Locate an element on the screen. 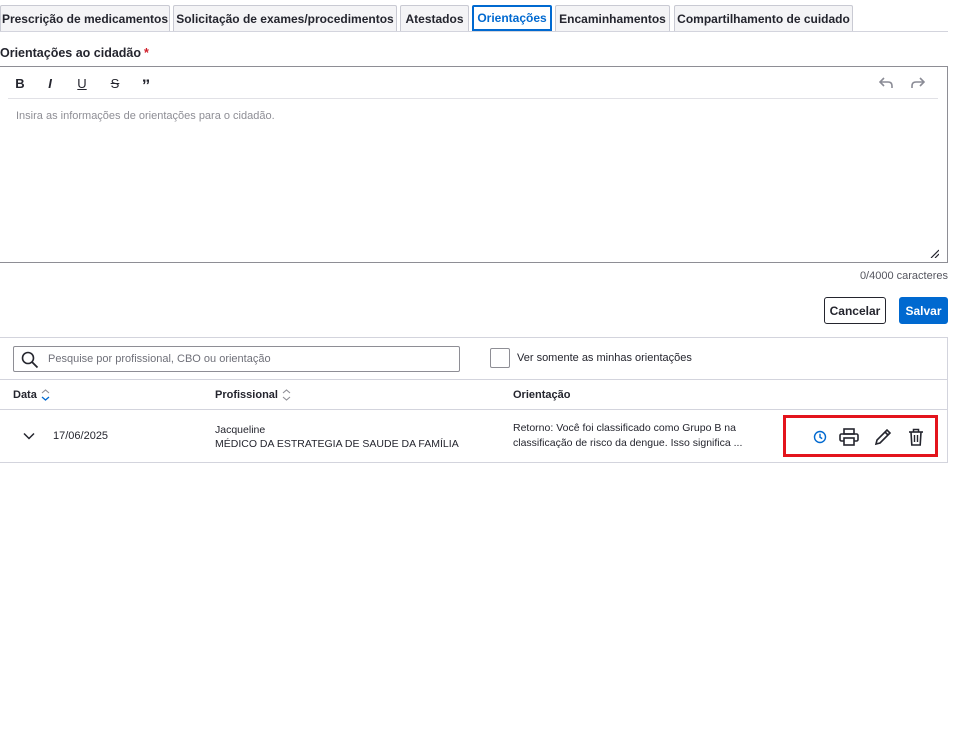  column-date: Data is located at coordinates (31, 395).